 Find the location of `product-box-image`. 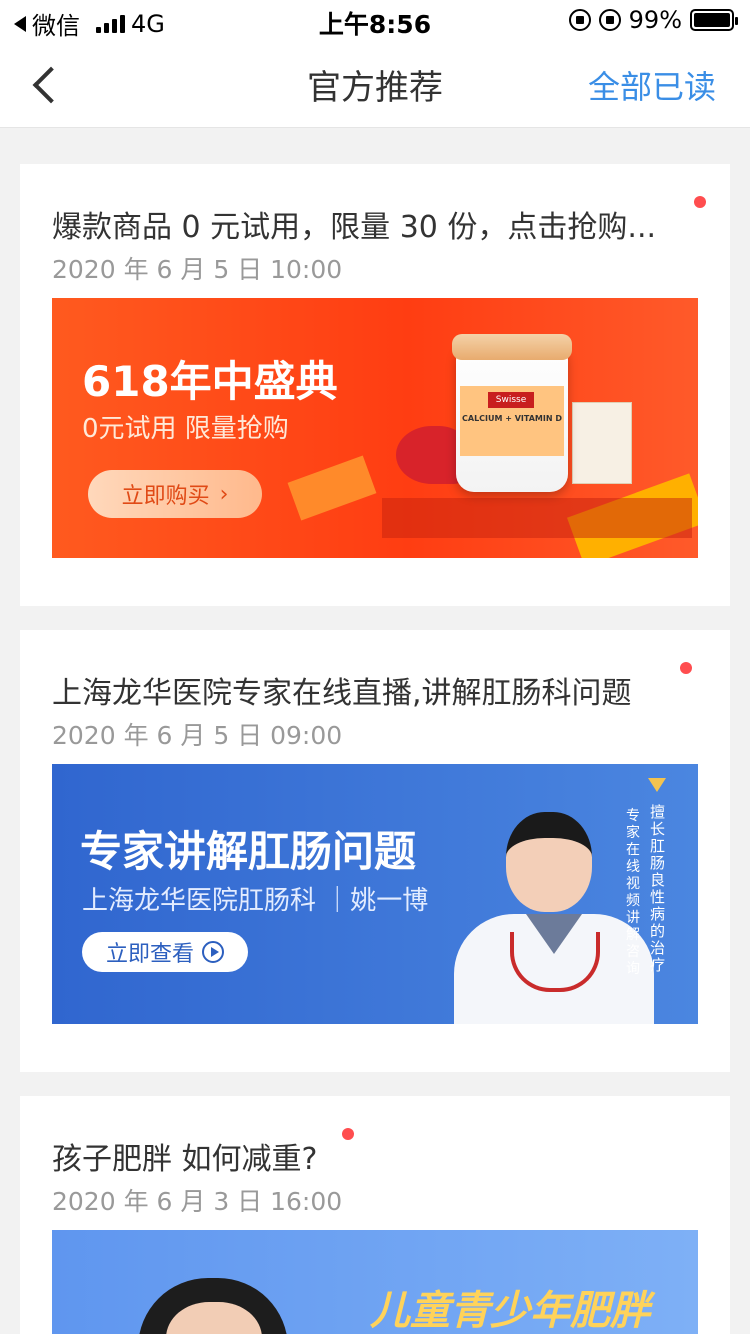

product-box-image is located at coordinates (602, 443).